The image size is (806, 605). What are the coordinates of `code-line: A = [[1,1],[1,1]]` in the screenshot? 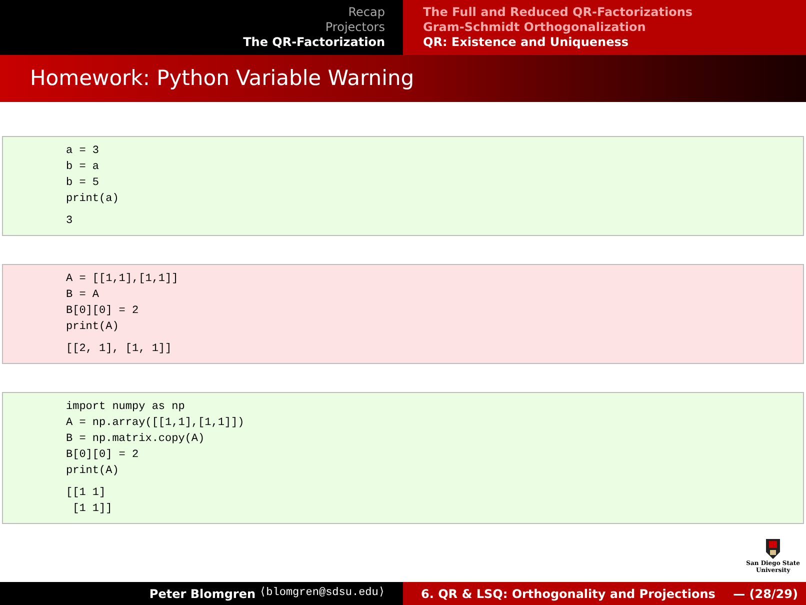 It's located at (123, 279).